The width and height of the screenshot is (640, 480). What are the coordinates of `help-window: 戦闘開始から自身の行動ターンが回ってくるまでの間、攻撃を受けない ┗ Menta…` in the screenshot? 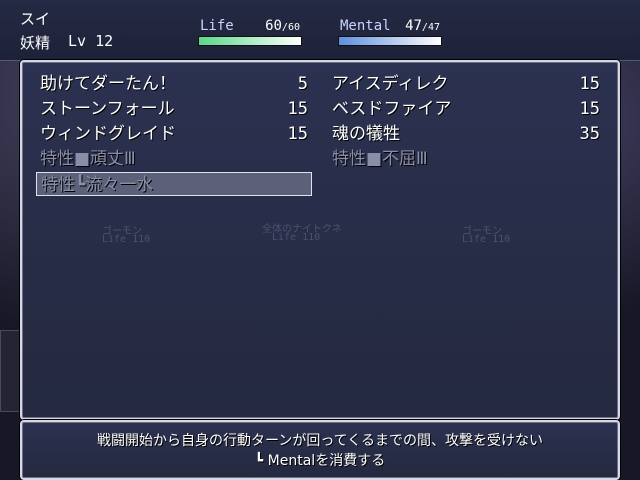 It's located at (320, 450).